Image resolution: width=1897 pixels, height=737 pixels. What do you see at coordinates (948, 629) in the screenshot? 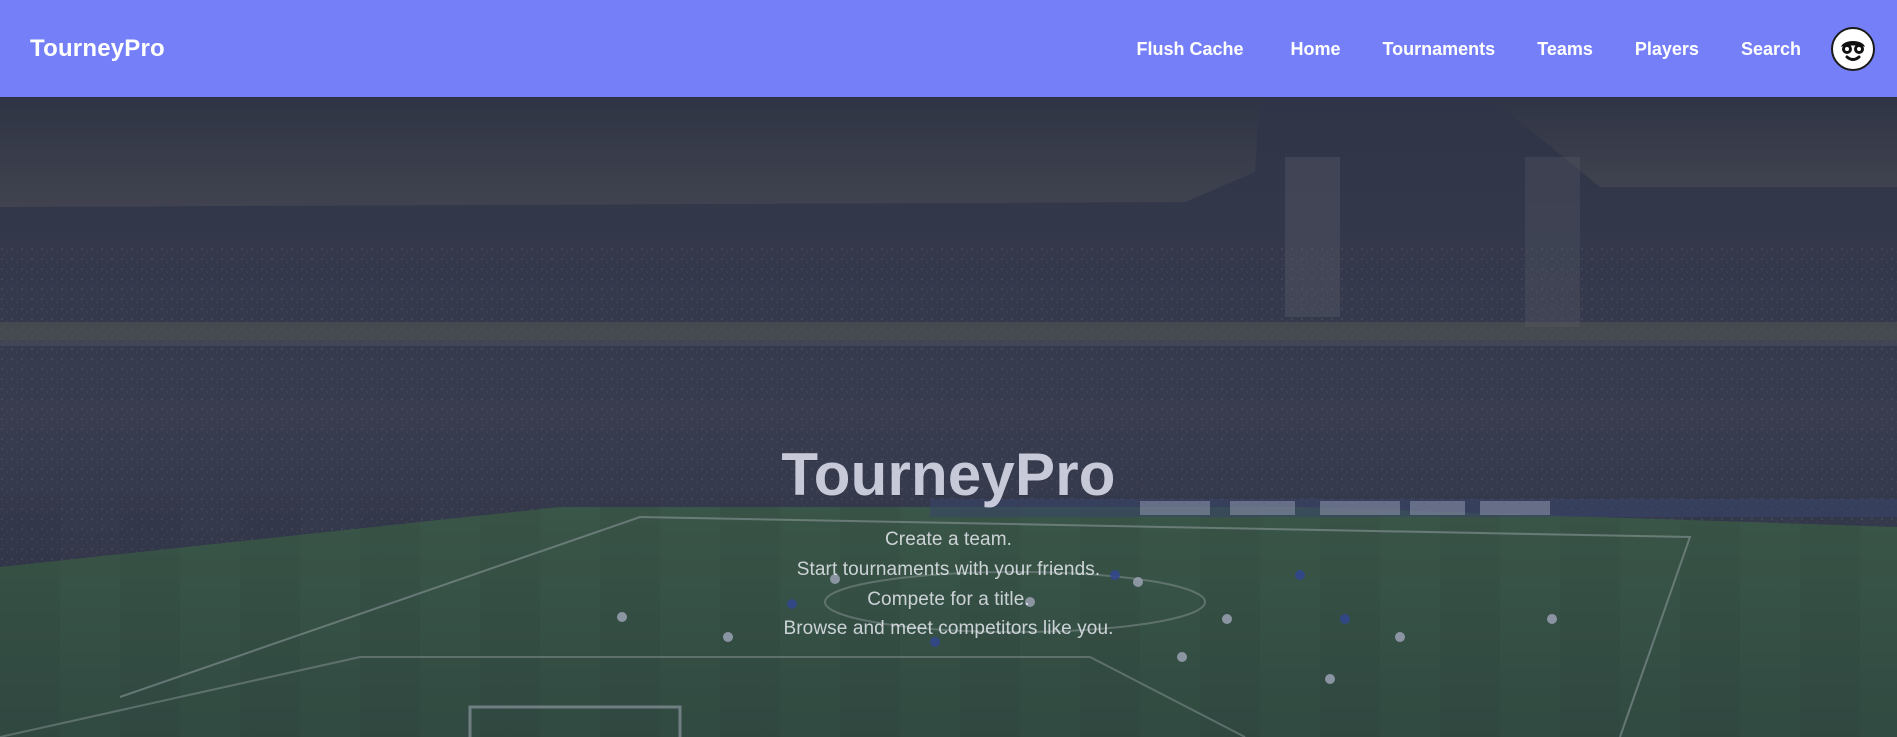
I see `hero-tagline-line: Browse and meet competitors like you.` at bounding box center [948, 629].